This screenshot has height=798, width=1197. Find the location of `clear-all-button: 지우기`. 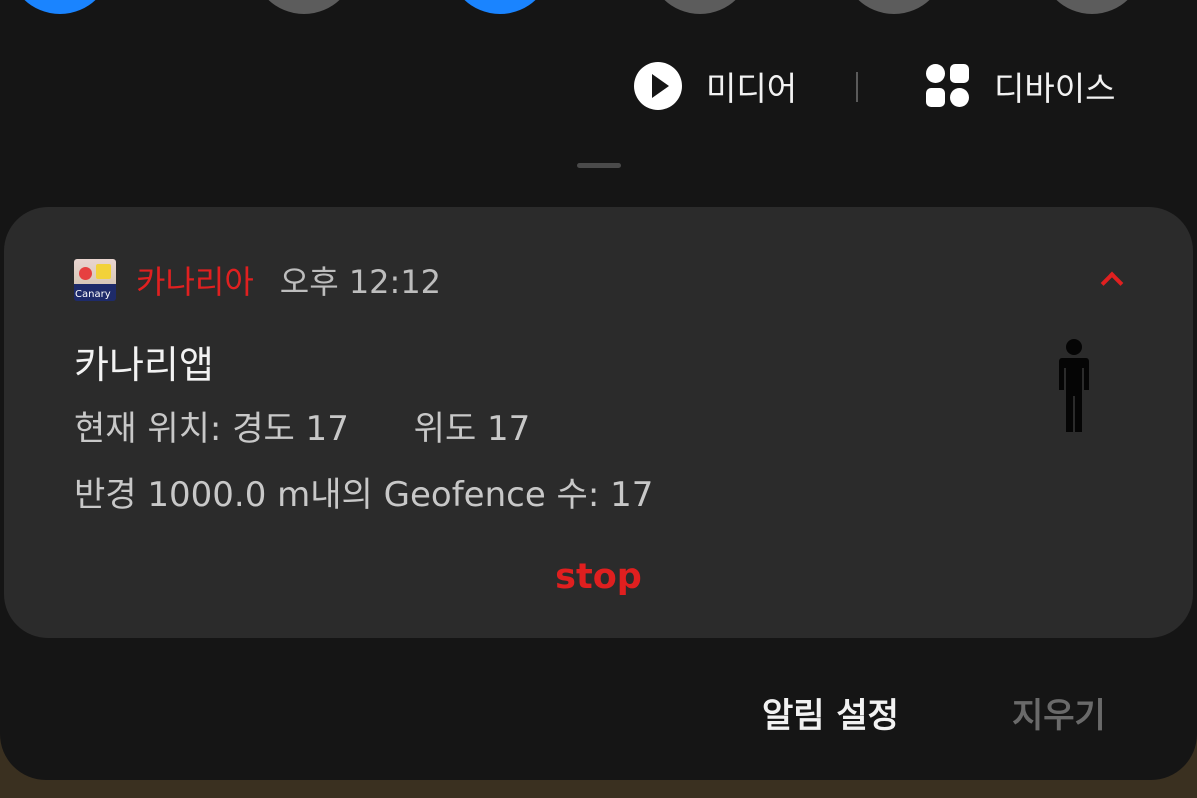

clear-all-button: 지우기 is located at coordinates (1059, 712).